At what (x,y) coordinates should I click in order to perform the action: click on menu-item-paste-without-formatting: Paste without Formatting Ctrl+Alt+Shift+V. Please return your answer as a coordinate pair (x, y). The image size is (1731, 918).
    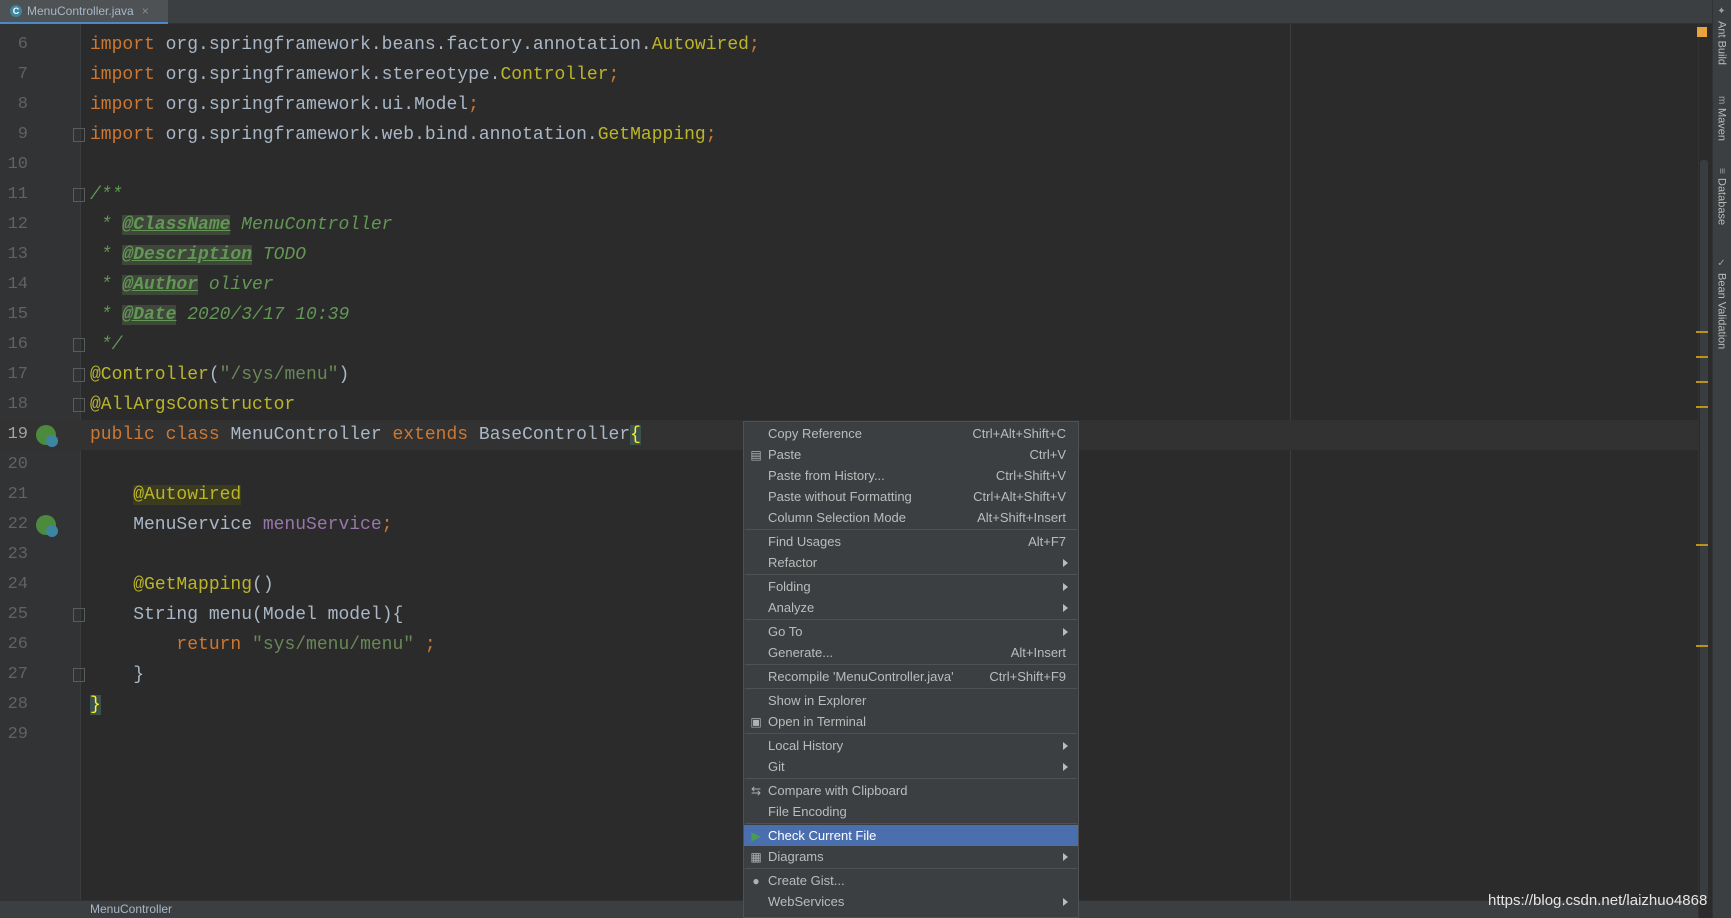
    Looking at the image, I should click on (911, 496).